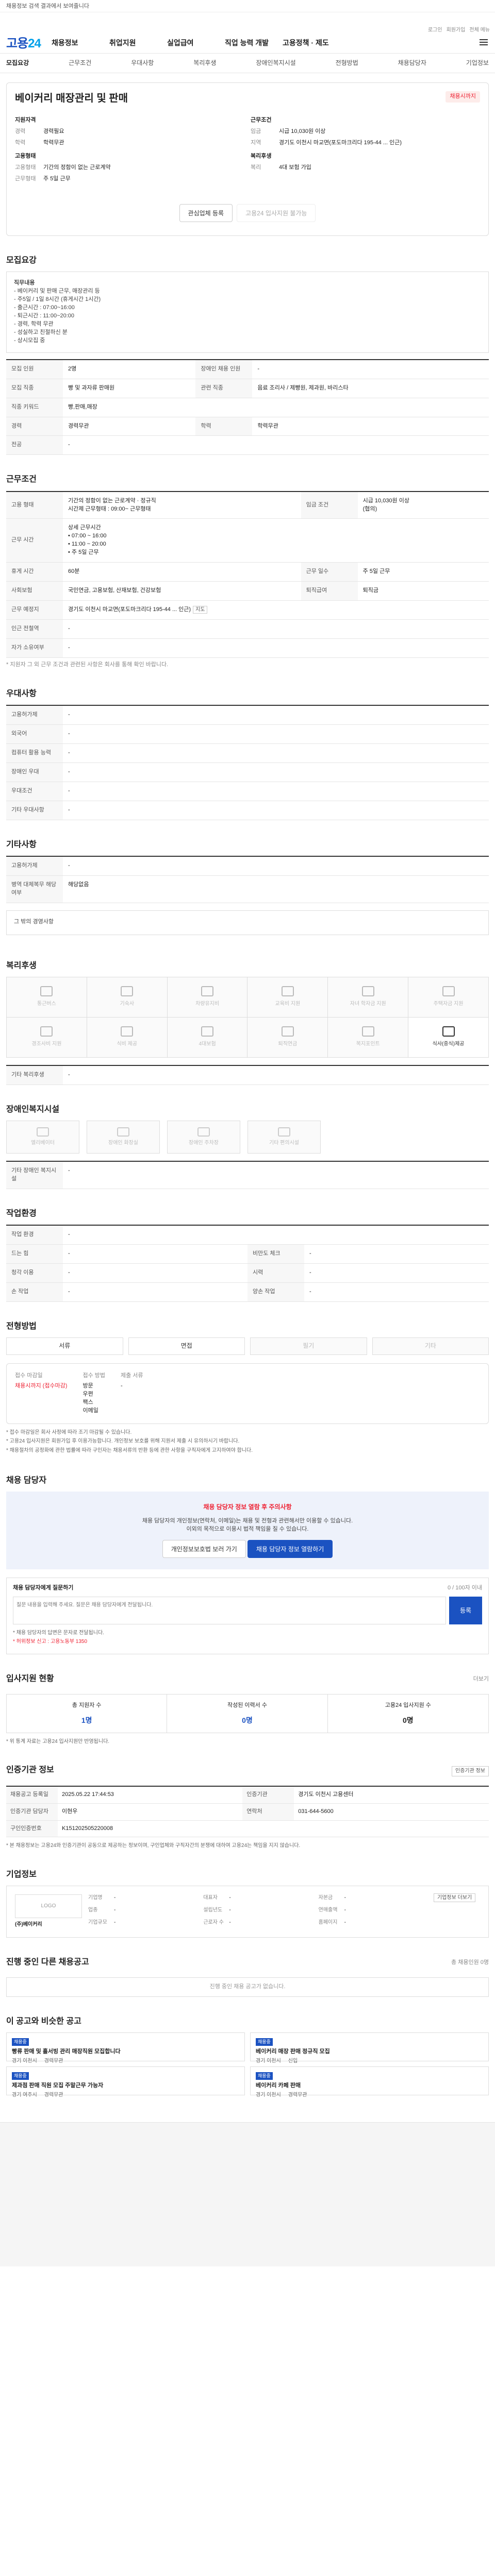 Image resolution: width=495 pixels, height=2576 pixels. I want to click on welfare-item: 통근버스, so click(47, 998).